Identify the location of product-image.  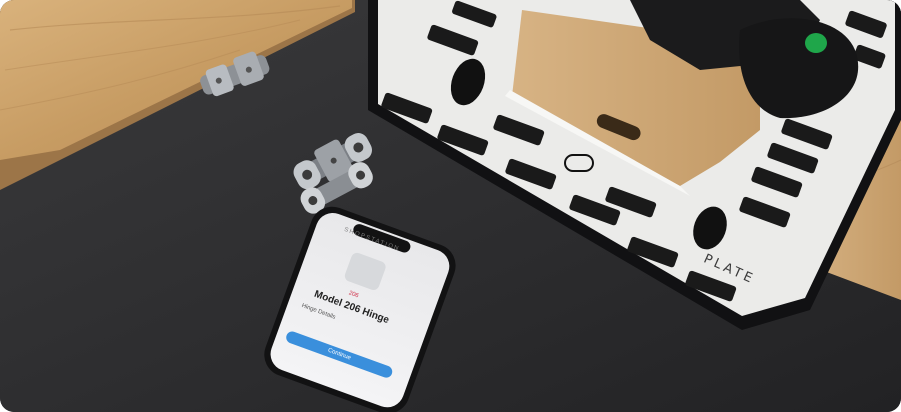
(365, 271).